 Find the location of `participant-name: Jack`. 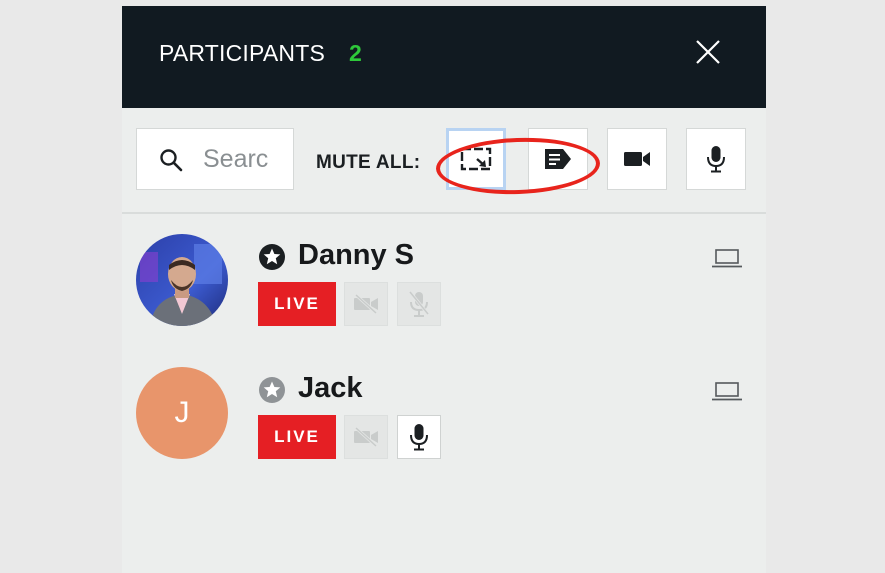

participant-name: Jack is located at coordinates (330, 388).